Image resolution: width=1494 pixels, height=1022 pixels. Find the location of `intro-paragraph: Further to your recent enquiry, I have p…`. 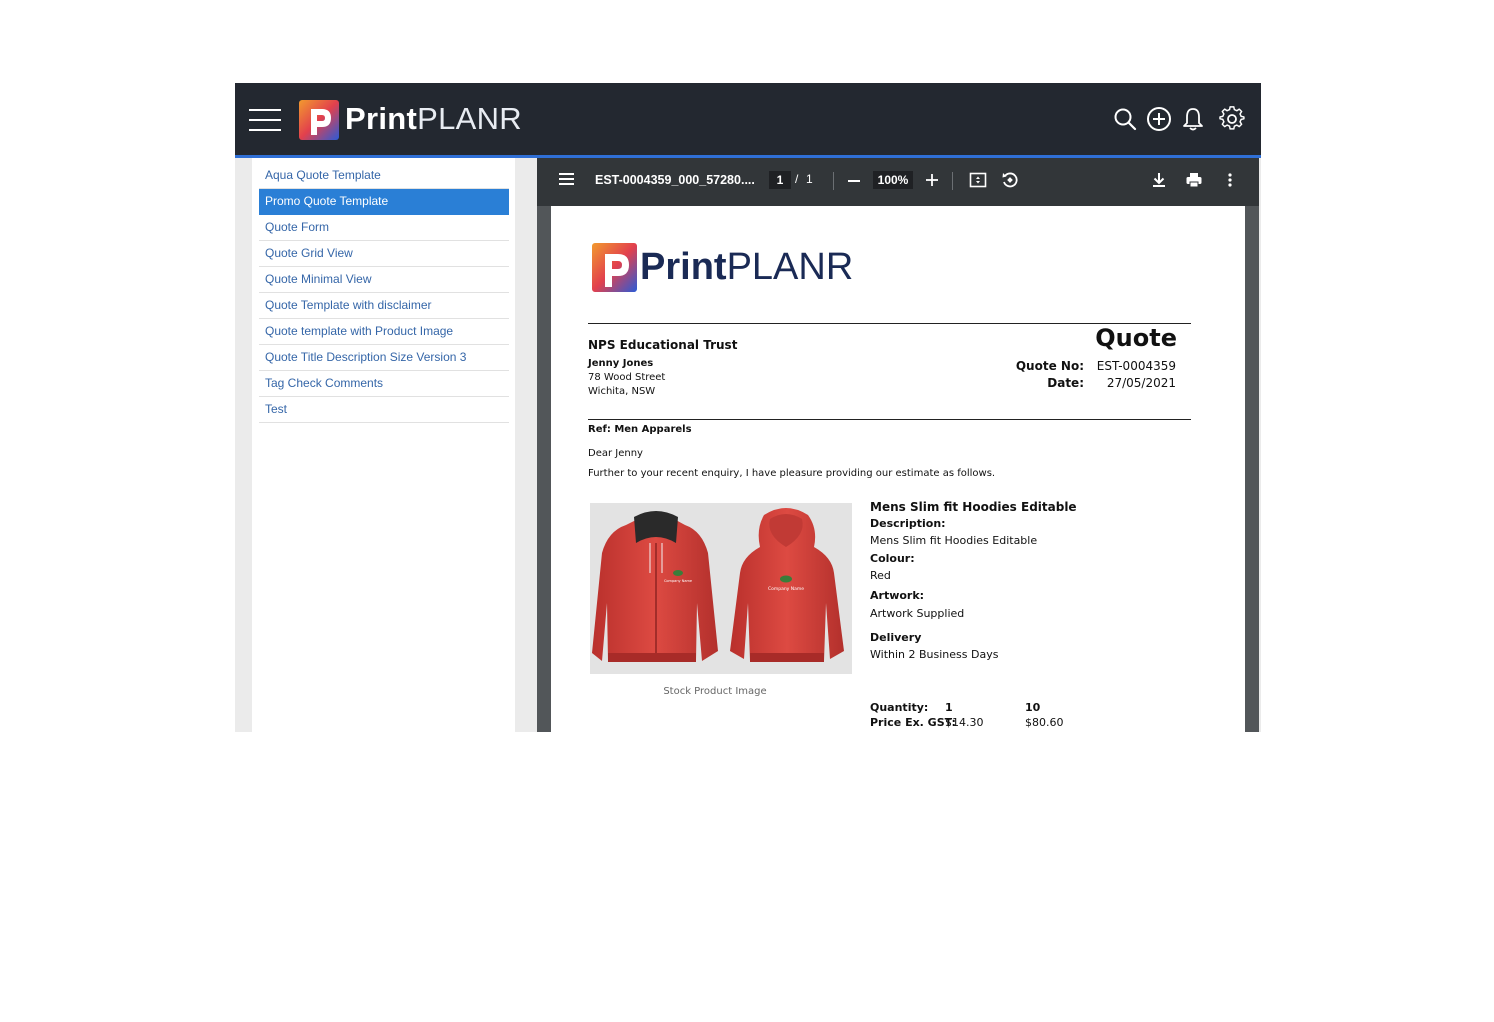

intro-paragraph: Further to your recent enquiry, I have p… is located at coordinates (792, 473).